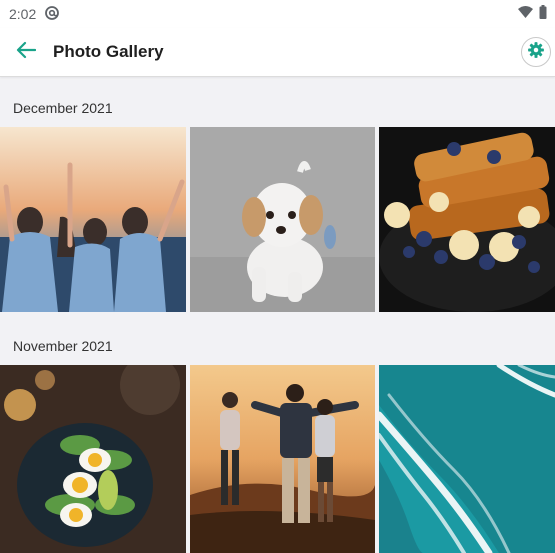  What do you see at coordinates (525, 14) in the screenshot?
I see `wifi-icon` at bounding box center [525, 14].